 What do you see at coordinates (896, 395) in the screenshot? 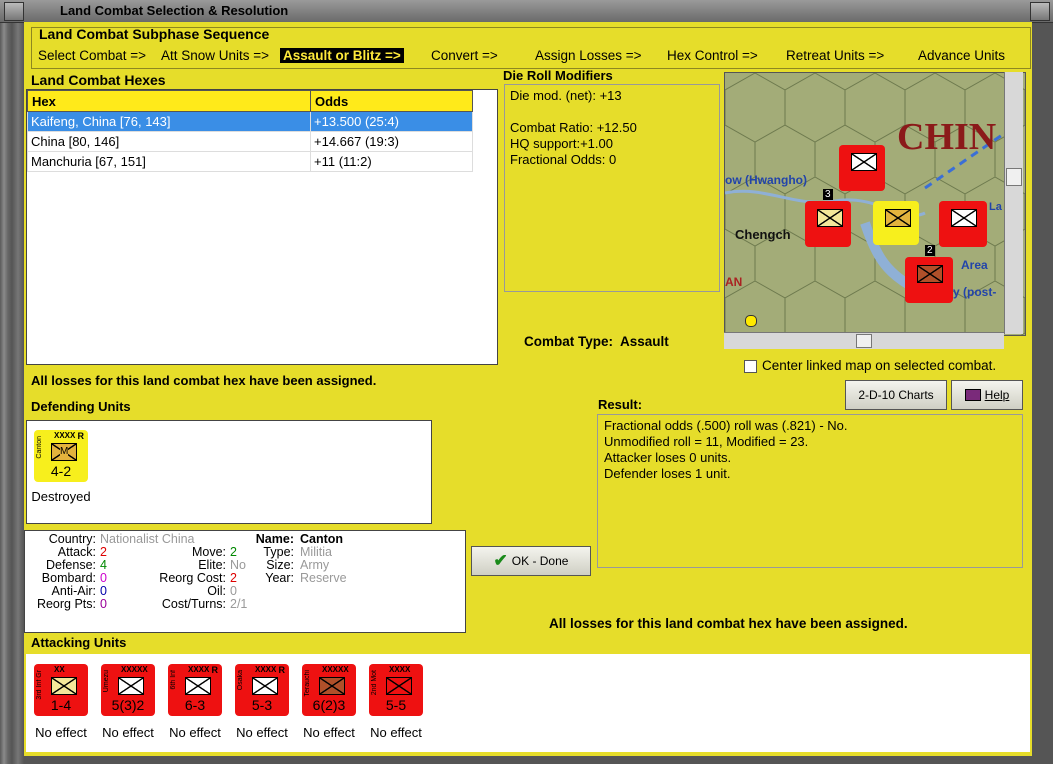
I see `charts-button: 2-D-10 Charts` at bounding box center [896, 395].